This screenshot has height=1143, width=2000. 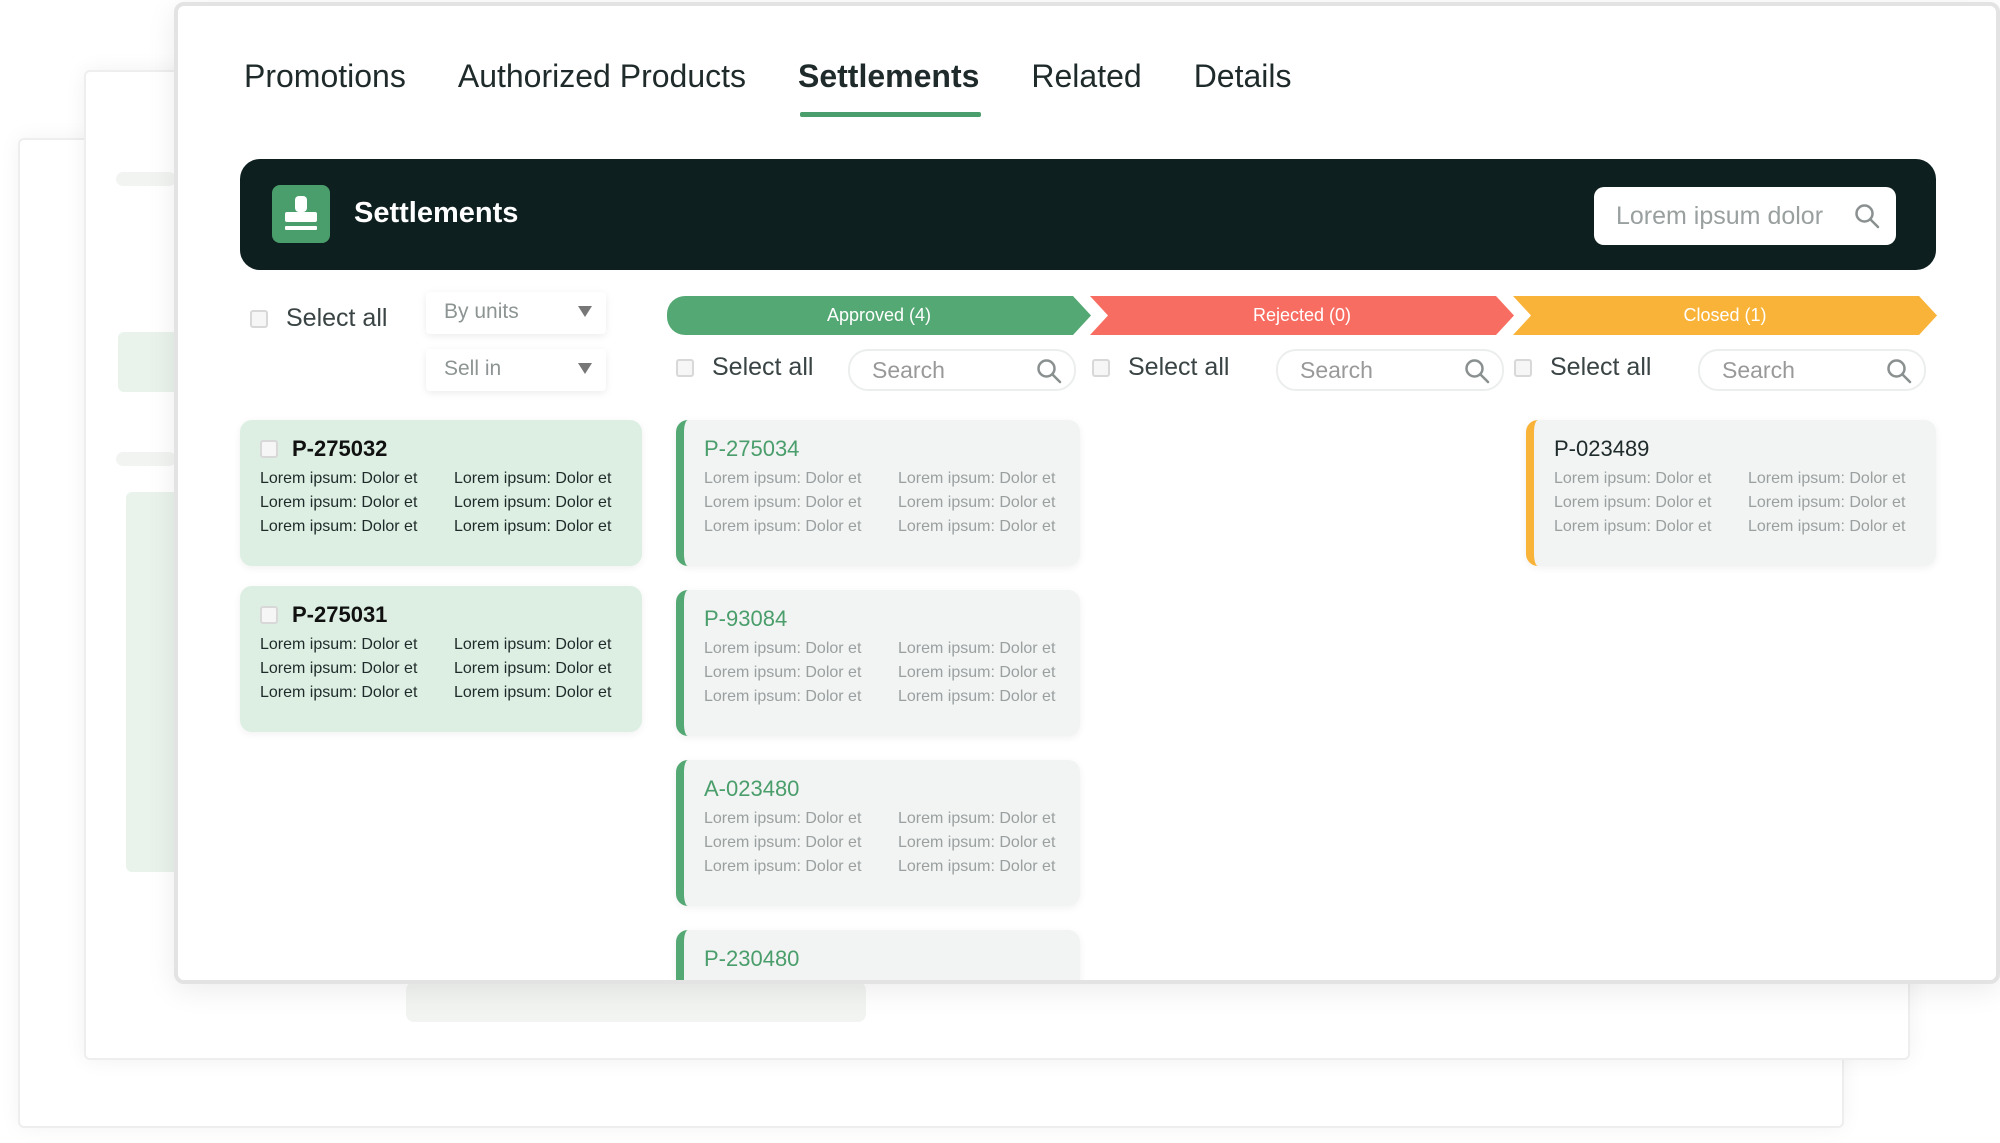 I want to click on card-id: P-230480, so click(x=752, y=958).